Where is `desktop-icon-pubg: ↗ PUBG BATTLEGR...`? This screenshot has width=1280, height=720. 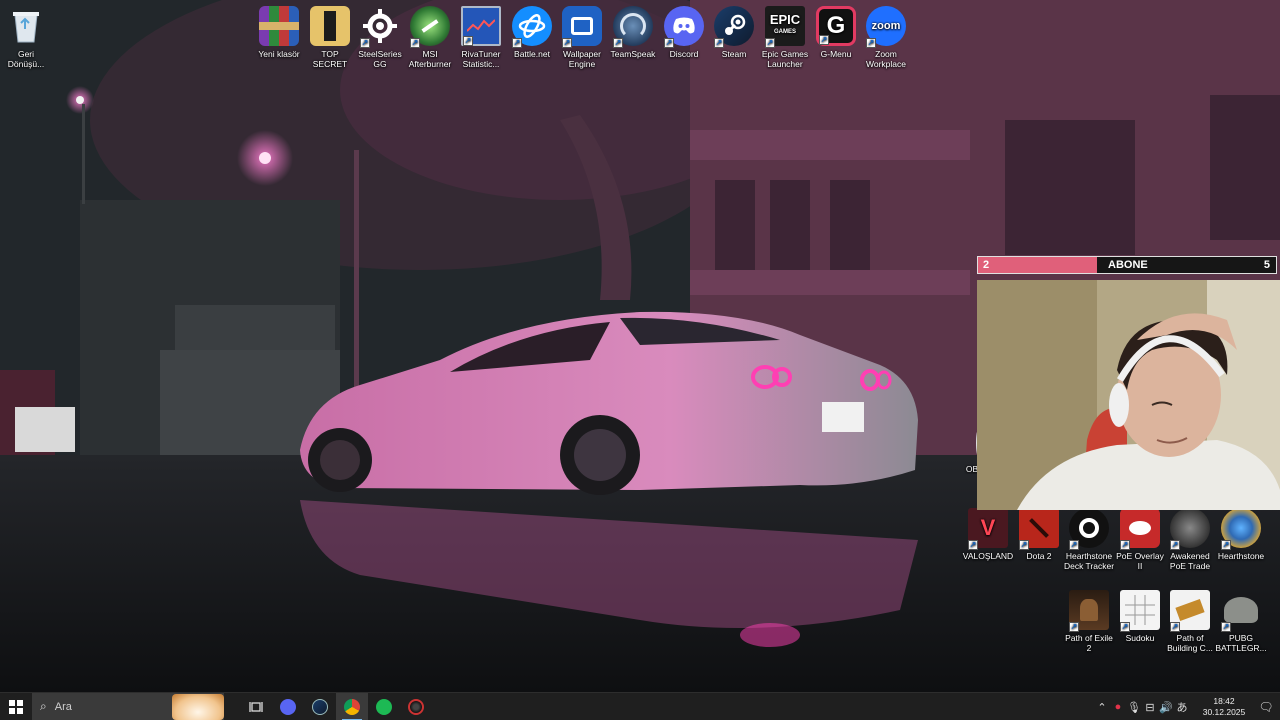 desktop-icon-pubg: ↗ PUBG BATTLEGR... is located at coordinates (1241, 621).